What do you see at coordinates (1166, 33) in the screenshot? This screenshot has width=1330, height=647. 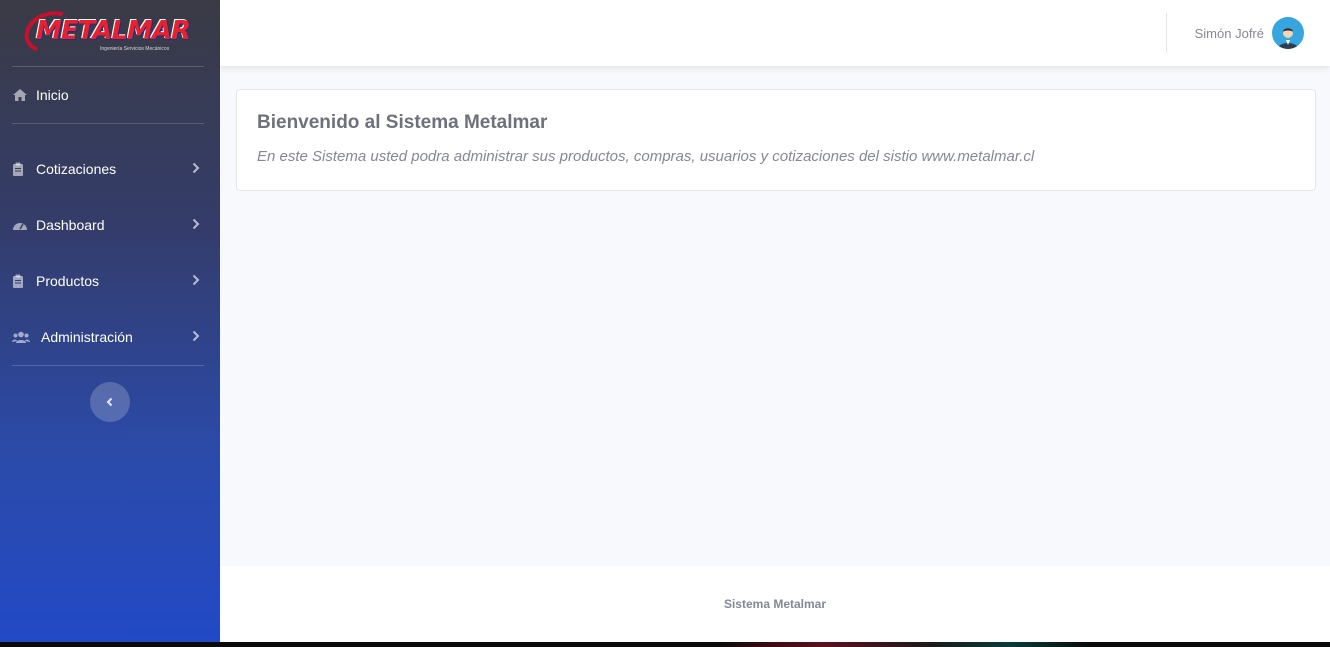 I see `topbar-divider` at bounding box center [1166, 33].